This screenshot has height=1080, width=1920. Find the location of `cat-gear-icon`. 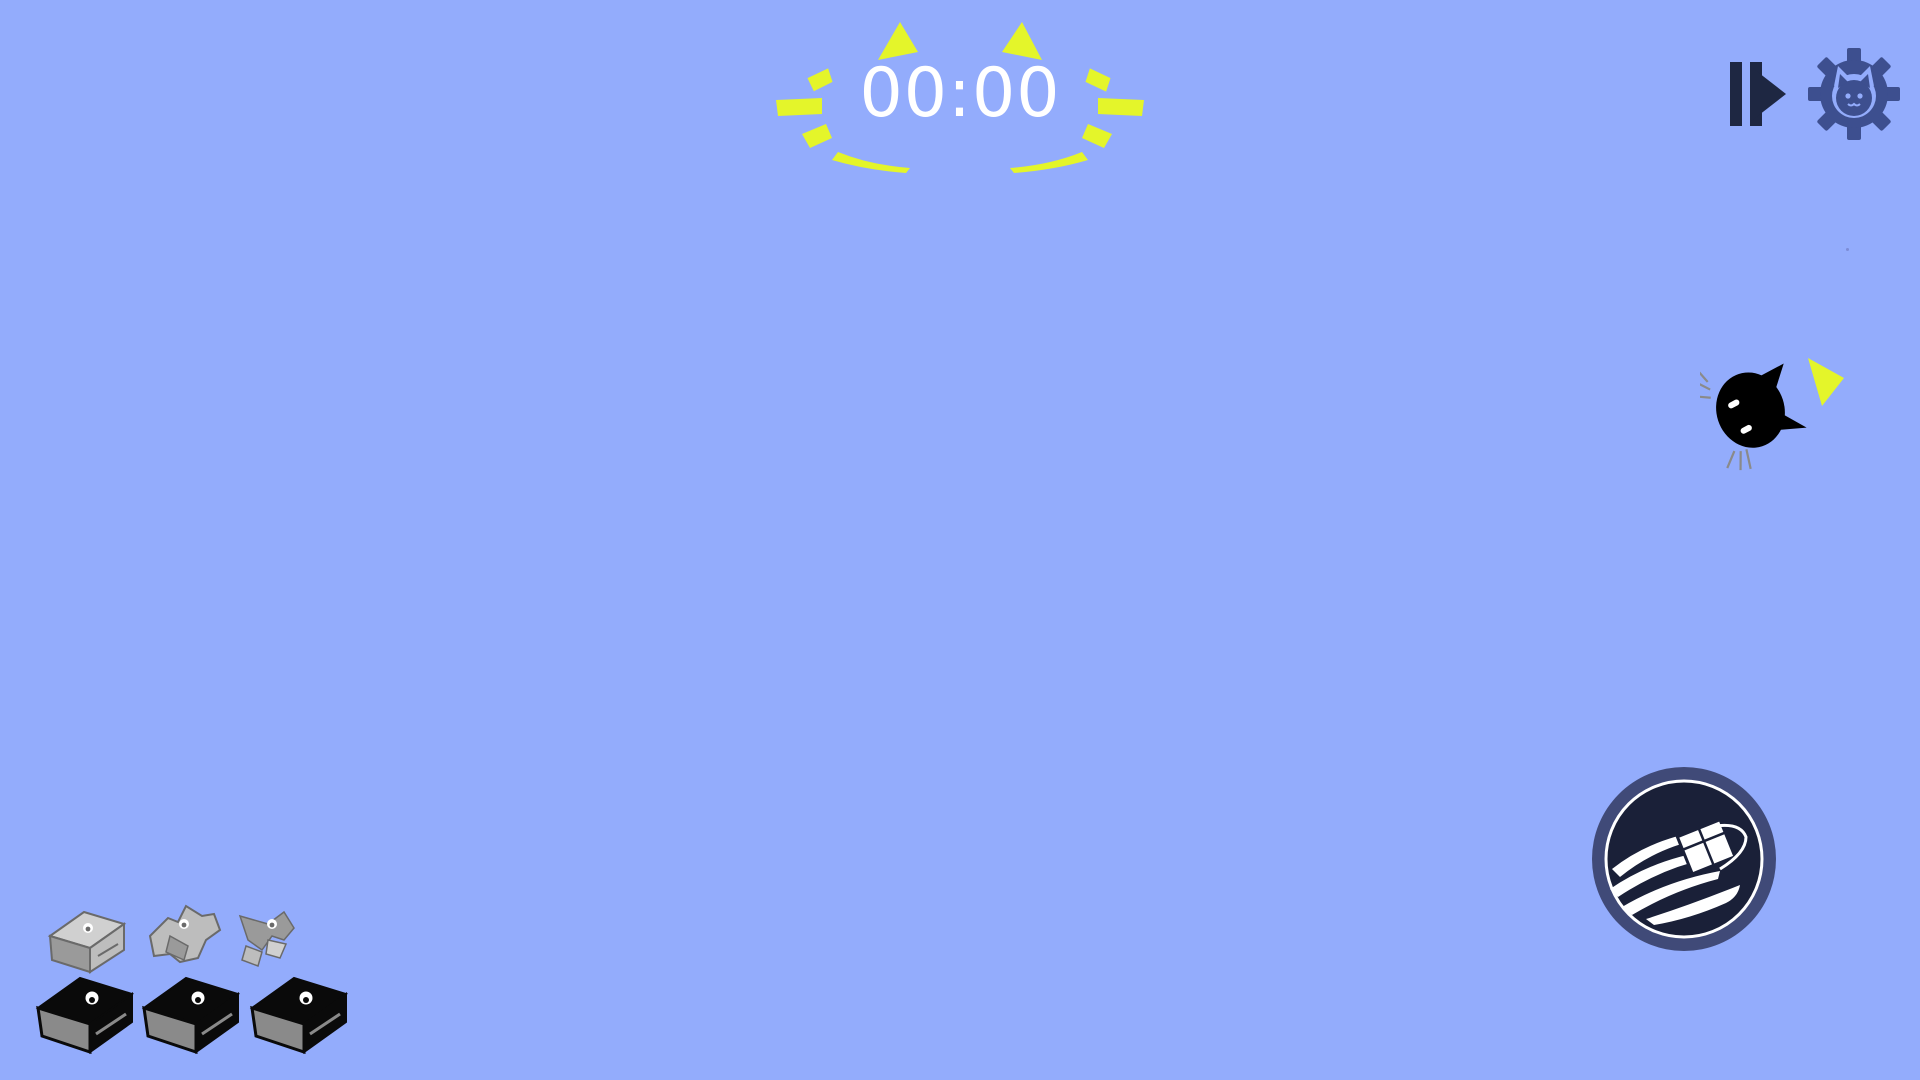

cat-gear-icon is located at coordinates (1854, 94).